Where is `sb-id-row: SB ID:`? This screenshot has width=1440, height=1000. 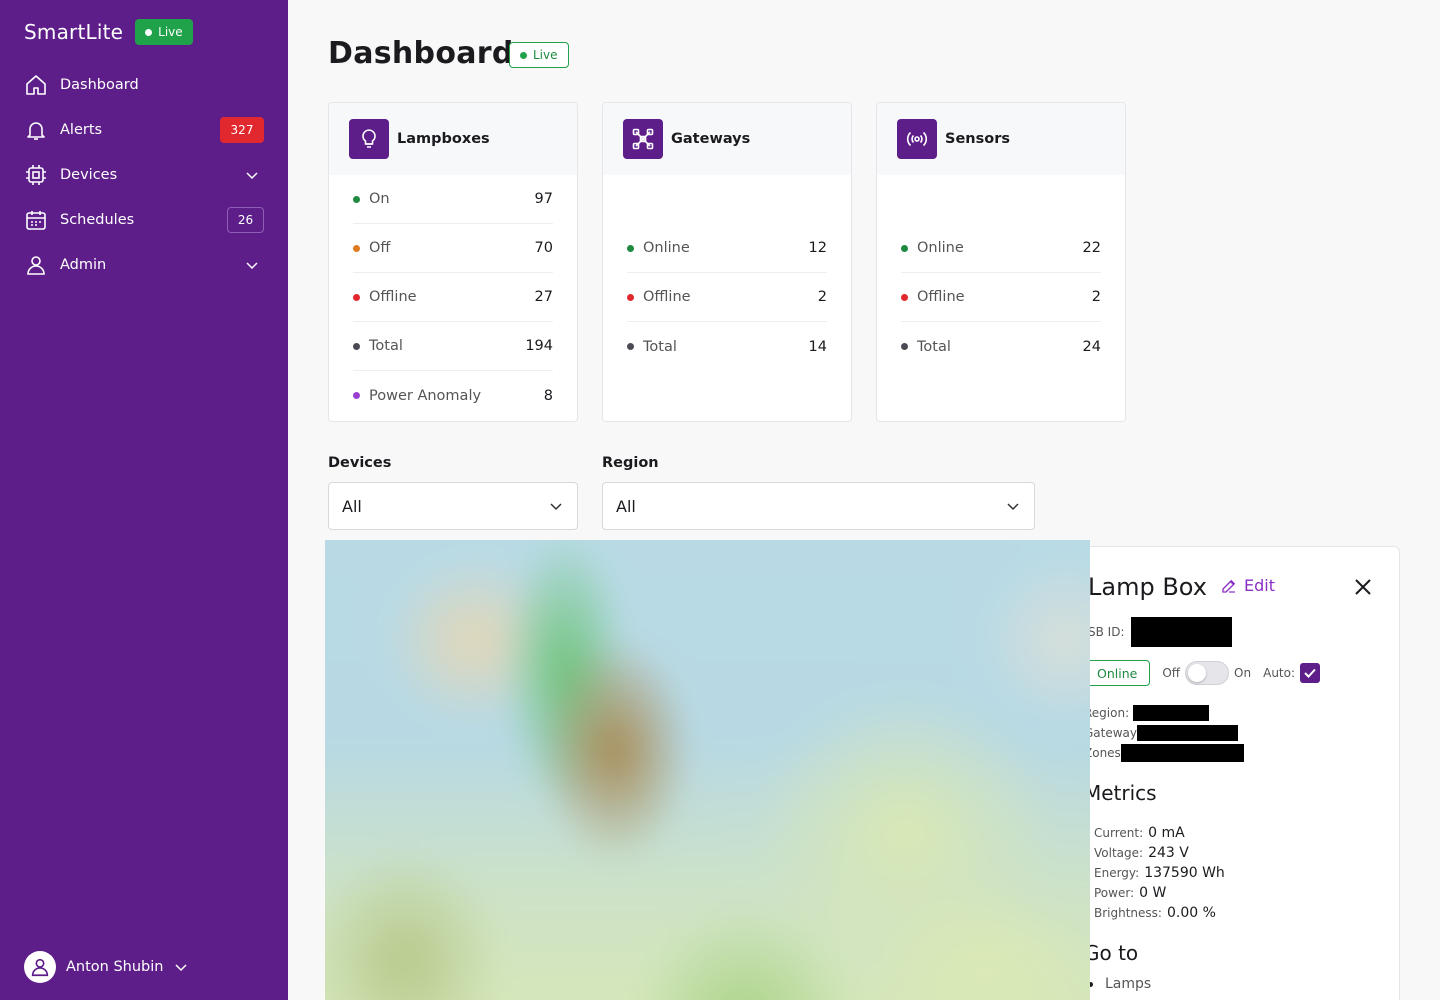
sb-id-row: SB ID: is located at coordinates (1160, 632).